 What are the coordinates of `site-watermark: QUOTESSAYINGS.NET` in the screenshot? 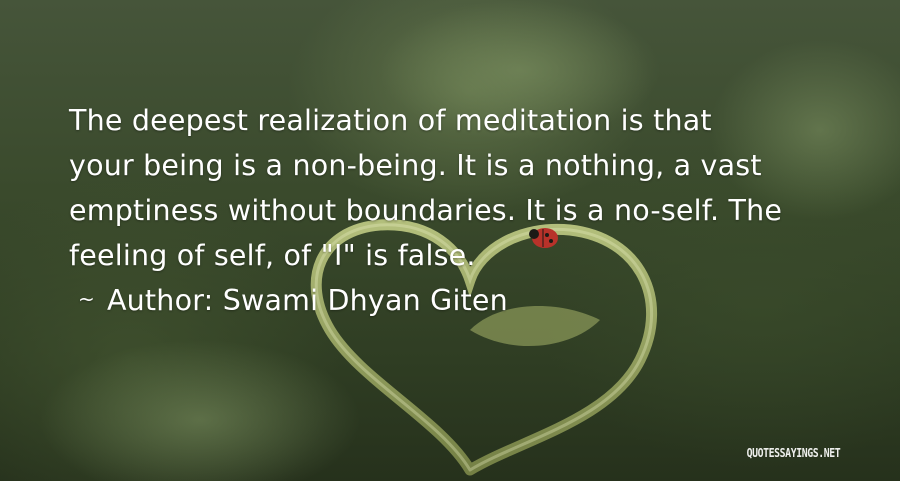 It's located at (793, 453).